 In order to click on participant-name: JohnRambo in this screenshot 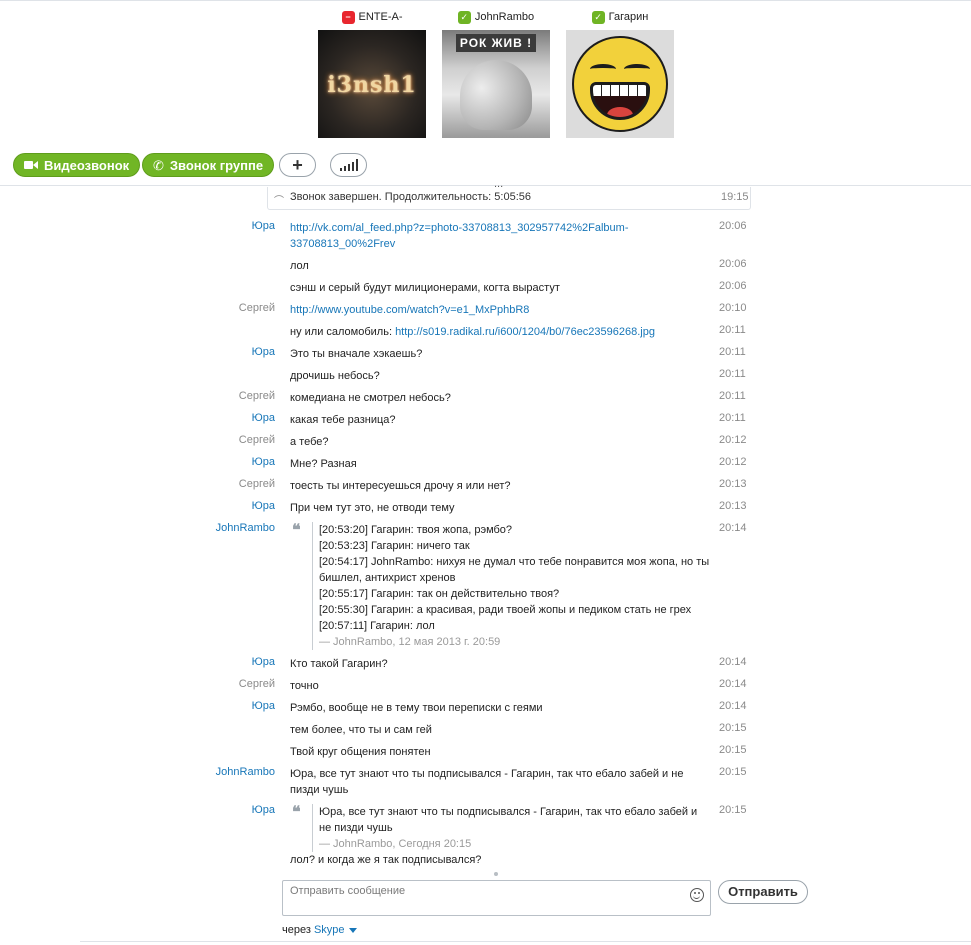, I will do `click(504, 17)`.